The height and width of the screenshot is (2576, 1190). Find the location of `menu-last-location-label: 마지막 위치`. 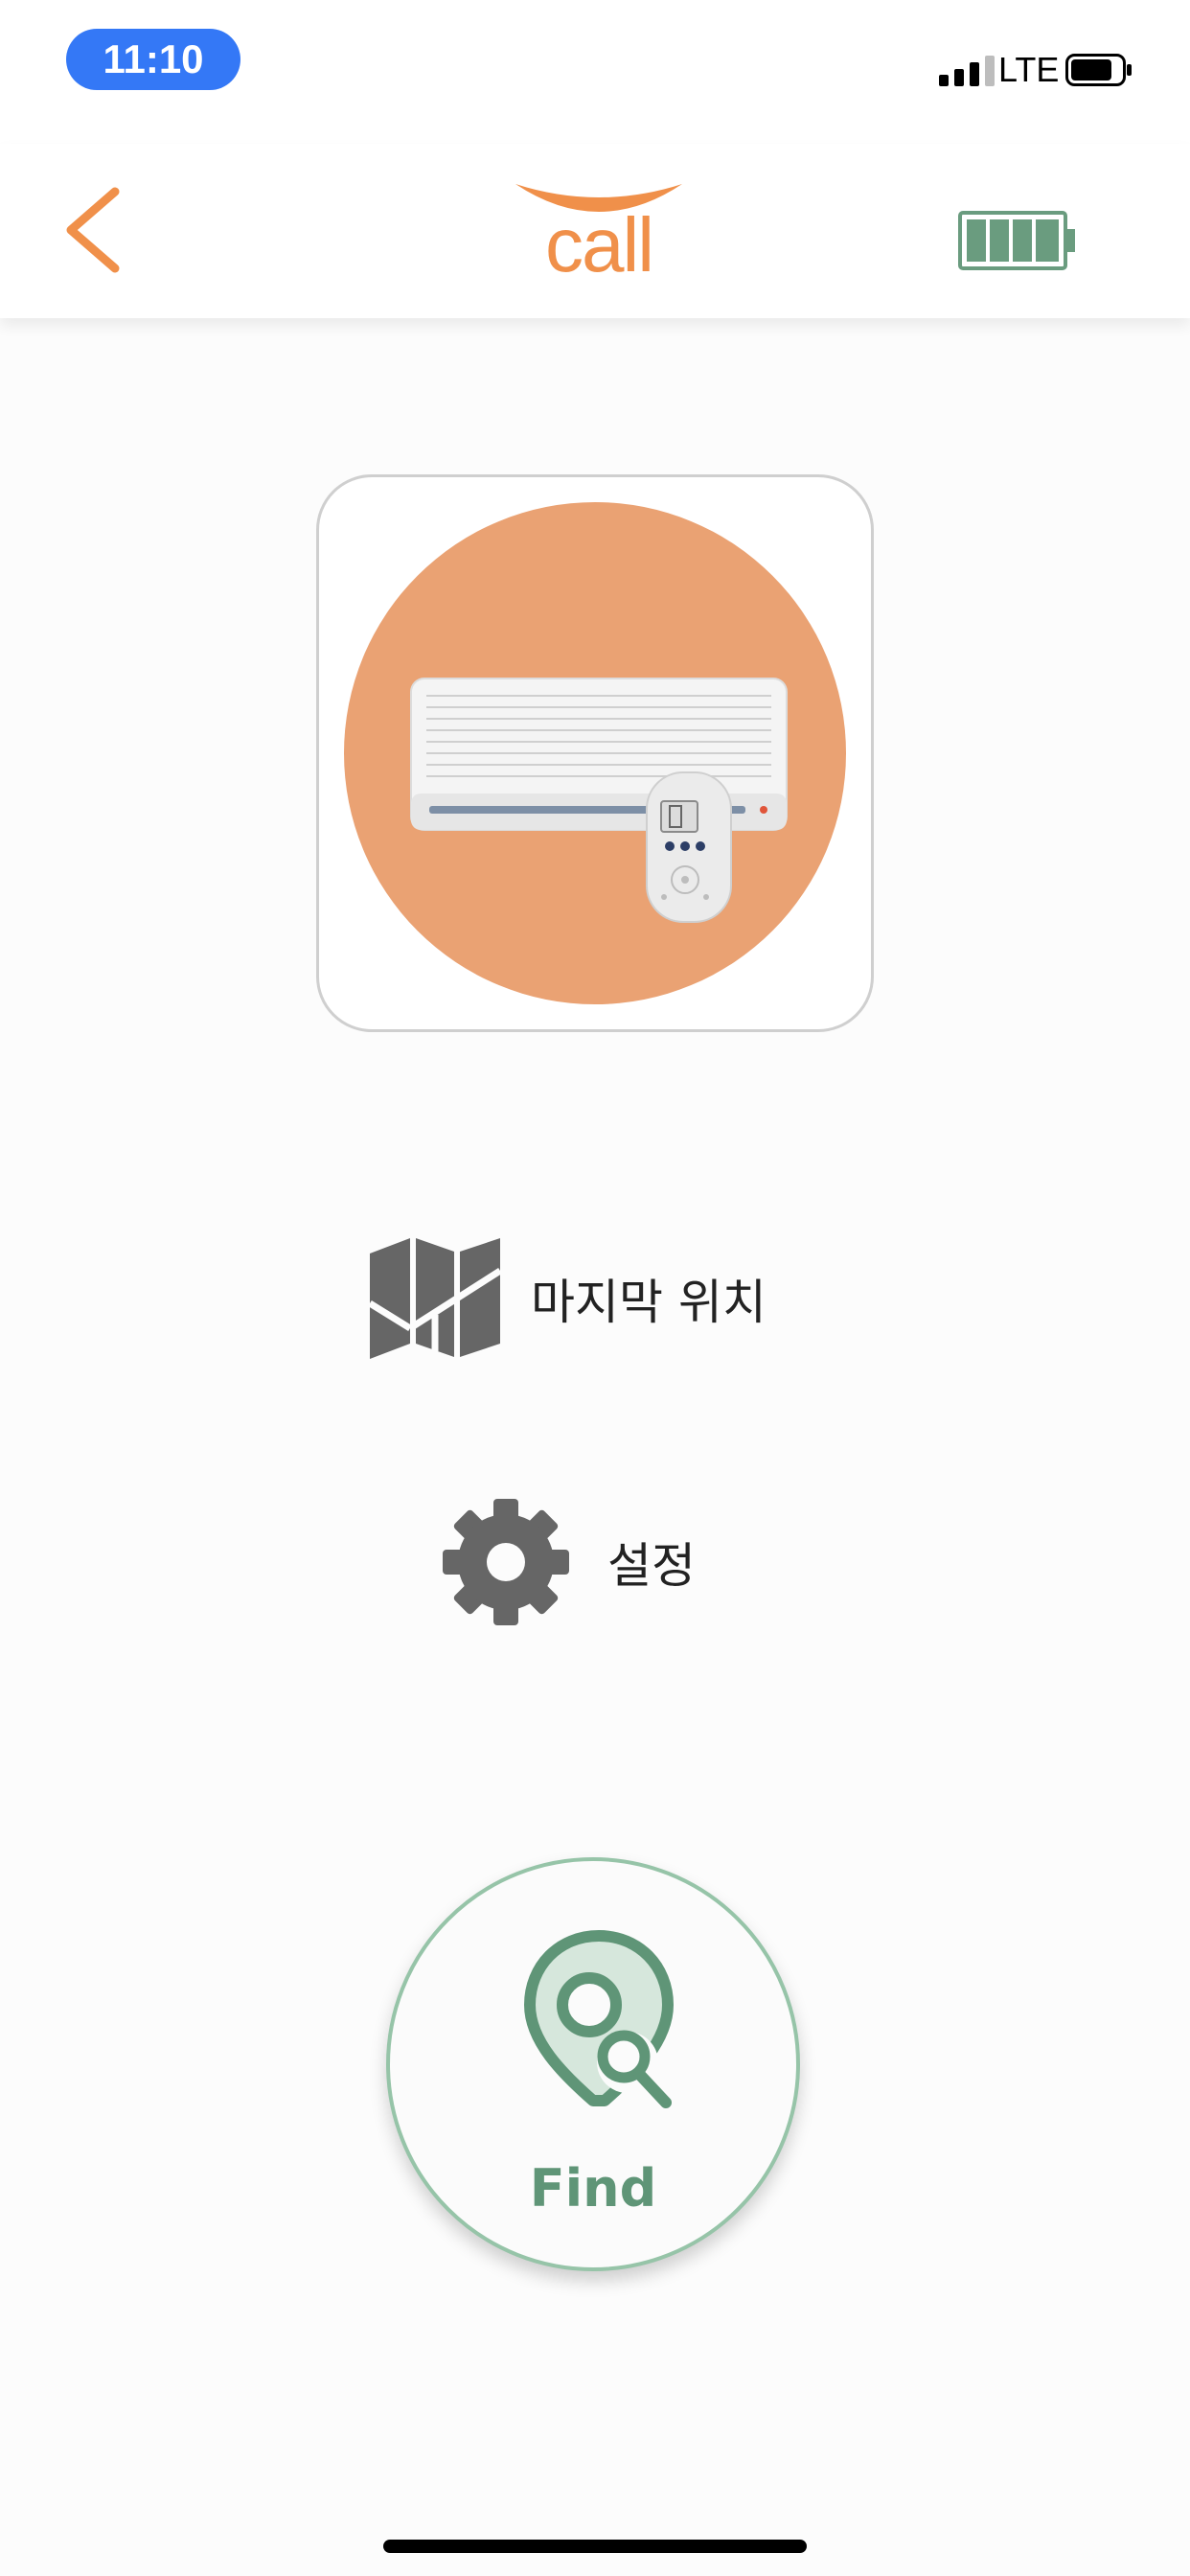

menu-last-location-label: 마지막 위치 is located at coordinates (649, 1302).